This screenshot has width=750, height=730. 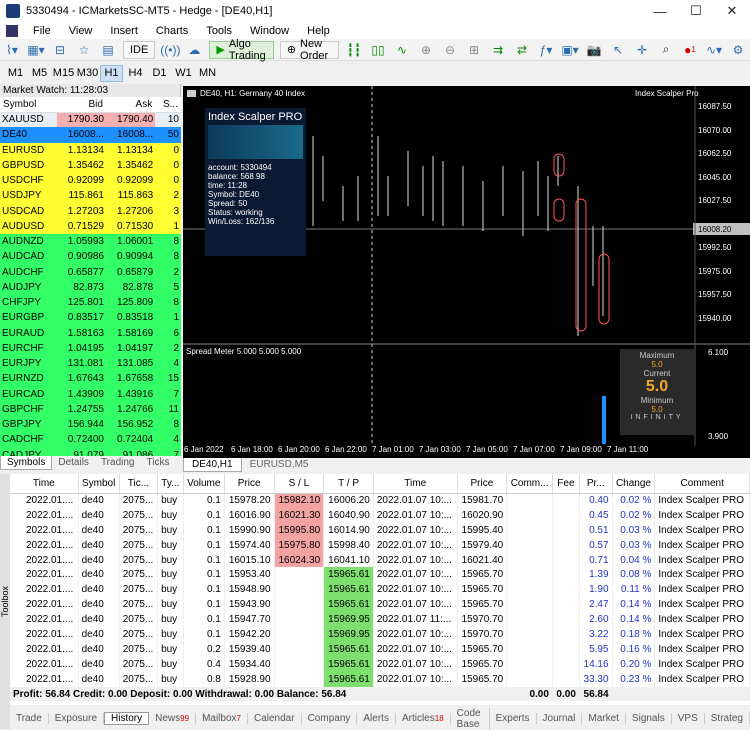 What do you see at coordinates (81, 31) in the screenshot?
I see `menu-view: View` at bounding box center [81, 31].